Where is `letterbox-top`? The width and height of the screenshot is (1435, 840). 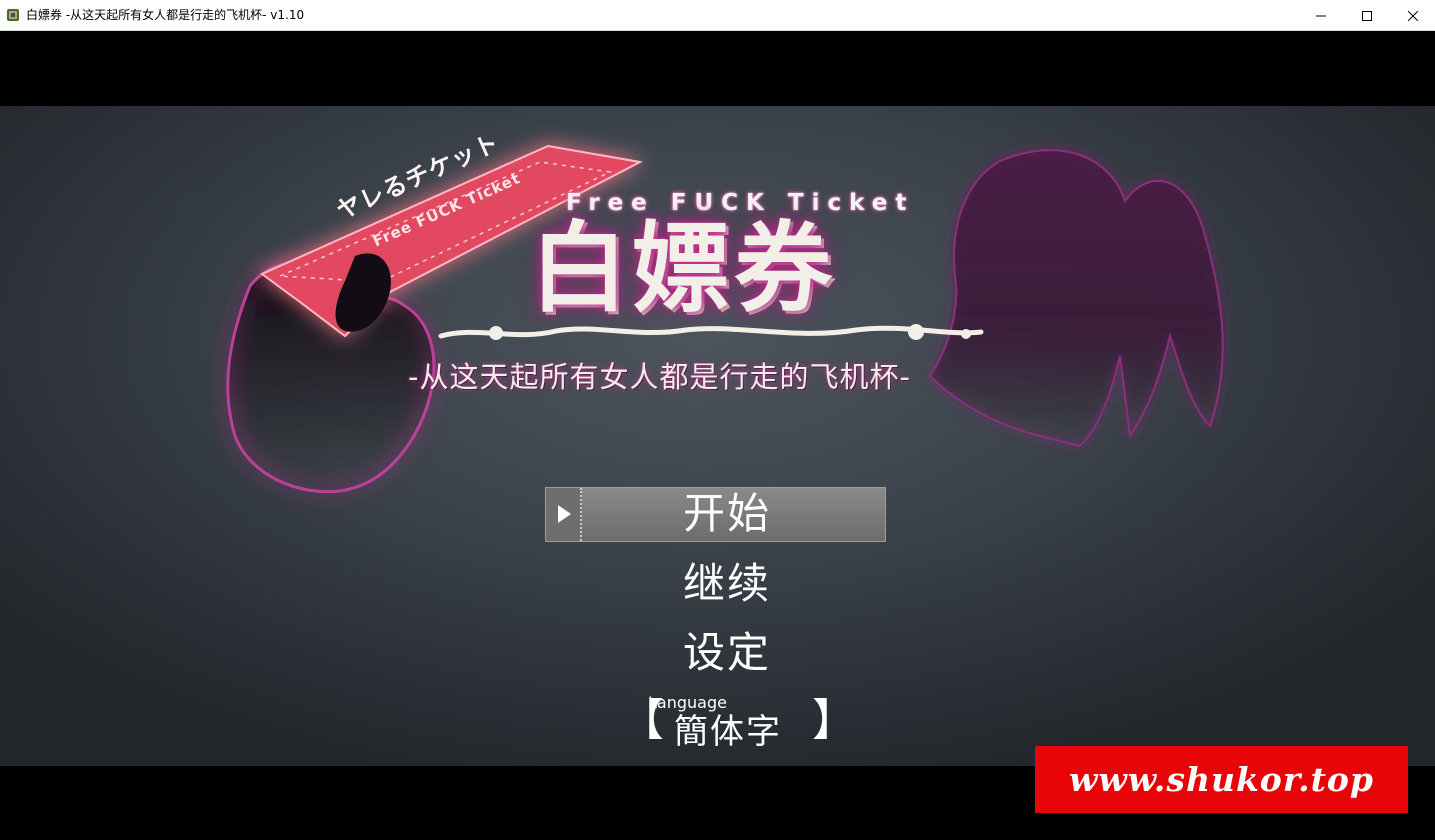
letterbox-top is located at coordinates (717, 68).